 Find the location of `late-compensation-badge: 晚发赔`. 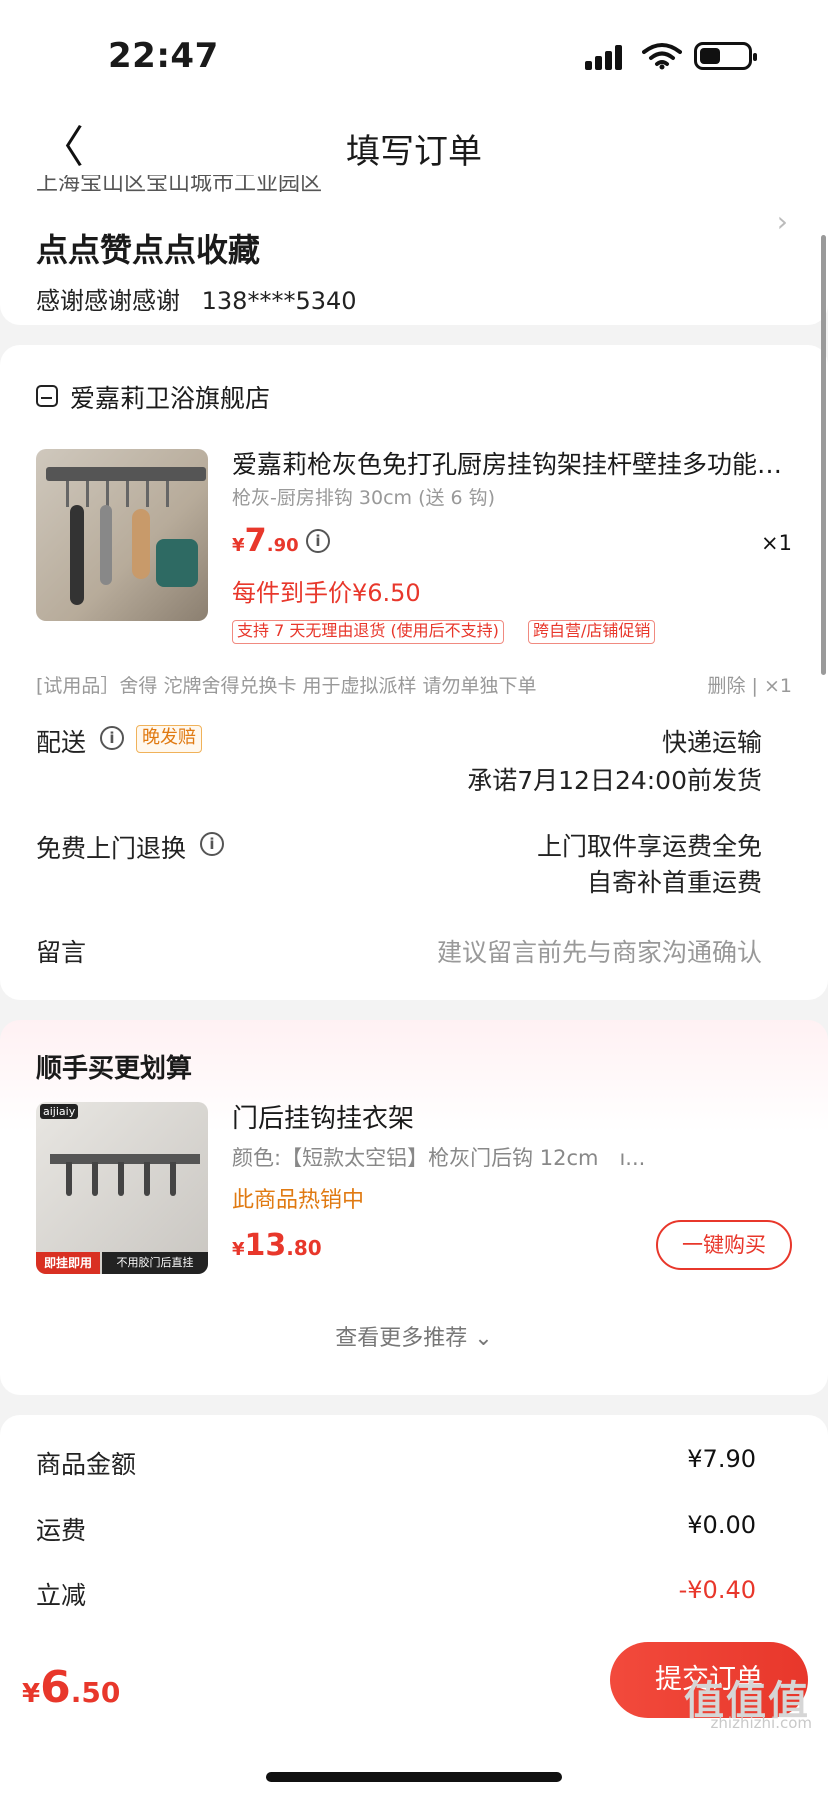

late-compensation-badge: 晚发赔 is located at coordinates (169, 739).